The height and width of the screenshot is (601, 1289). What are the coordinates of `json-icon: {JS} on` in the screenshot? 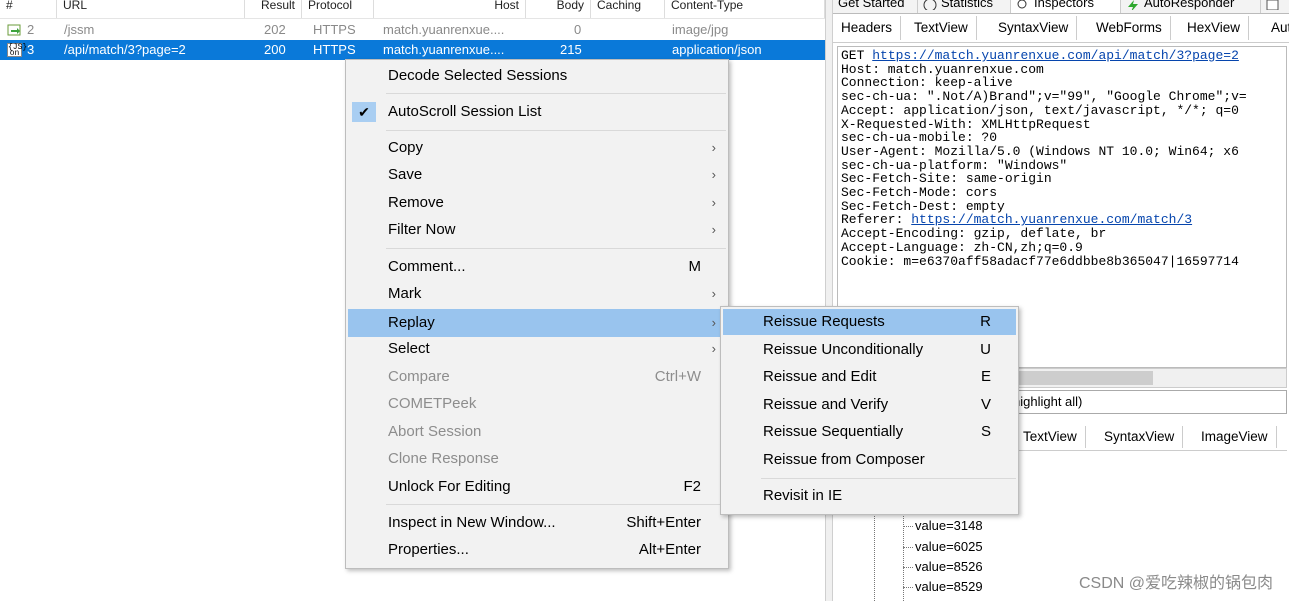 It's located at (17, 50).